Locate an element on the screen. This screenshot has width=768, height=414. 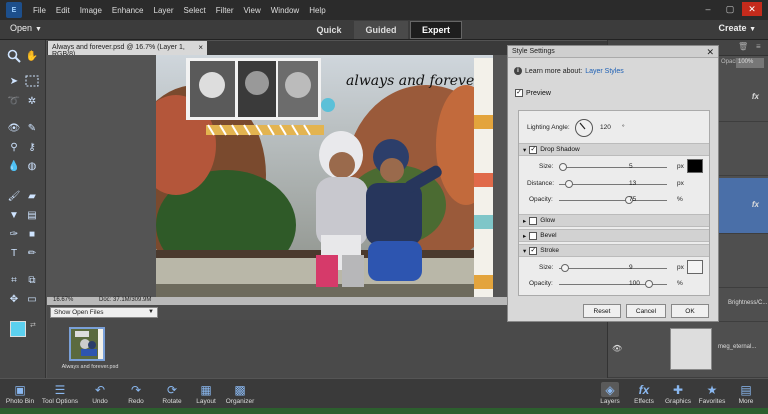
photo-bin-button: ▣ Photo Bin is located at coordinates (21, 394).